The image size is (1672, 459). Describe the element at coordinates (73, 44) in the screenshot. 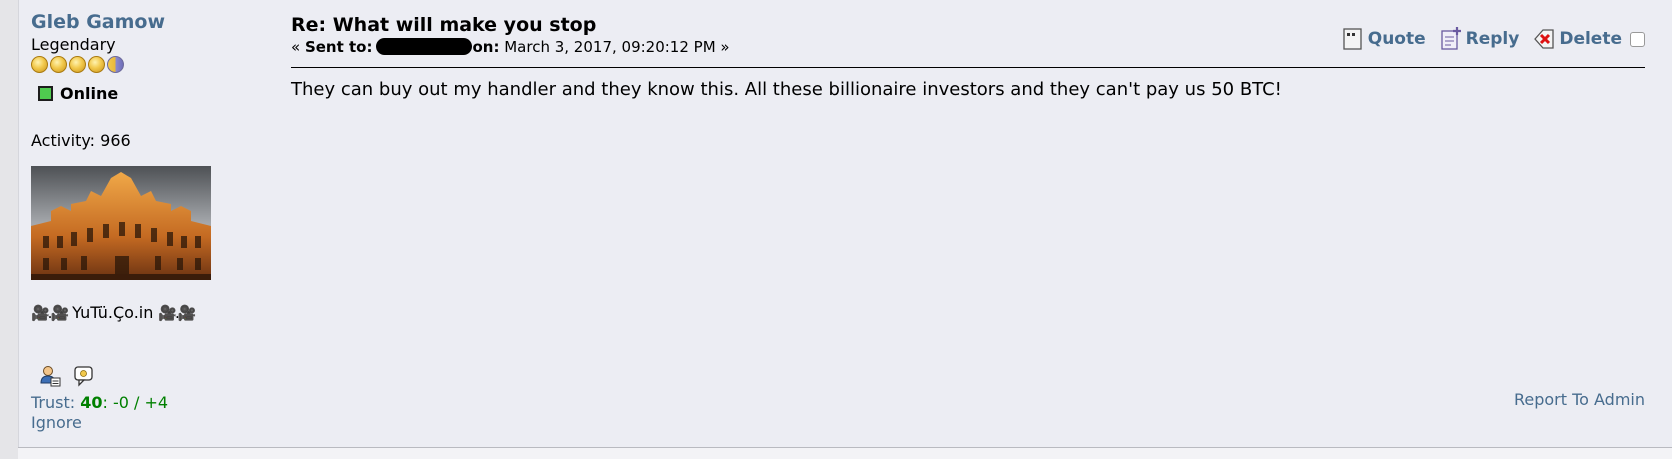

I see `poster-rank: Legendary` at that location.